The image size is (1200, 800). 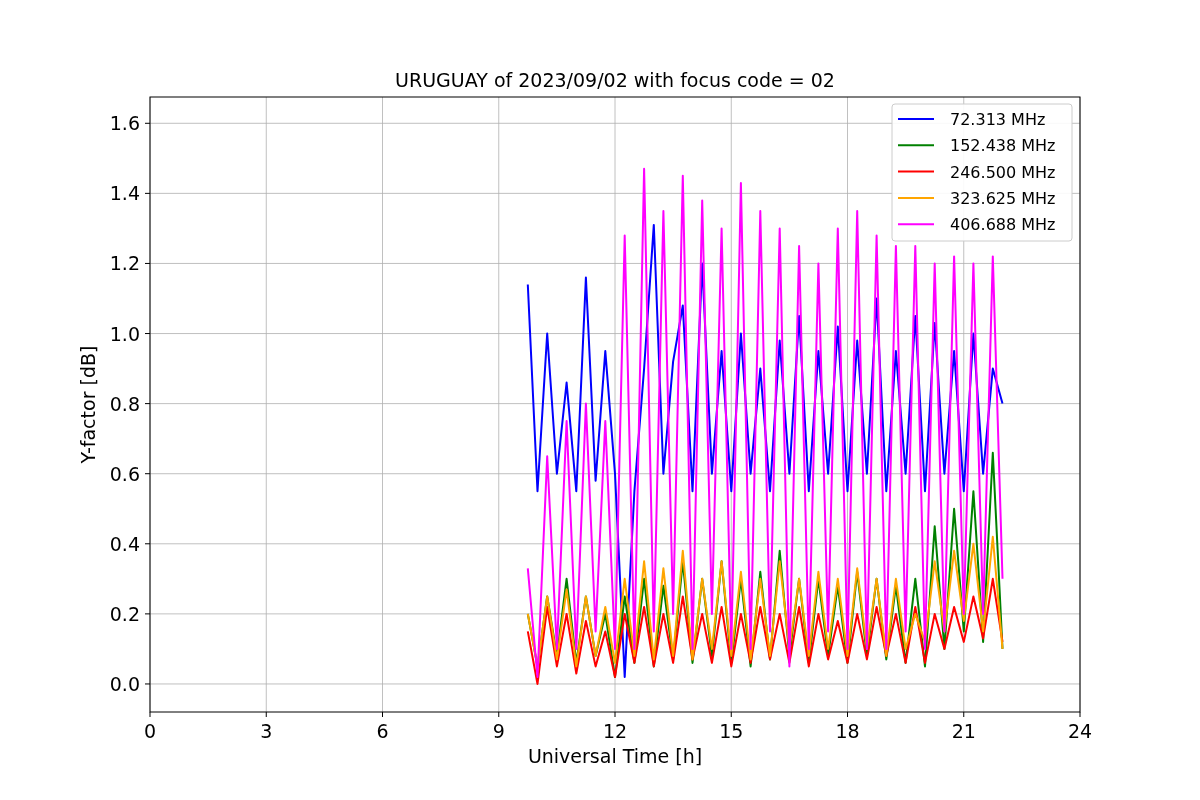 What do you see at coordinates (963, 731) in the screenshot?
I see `tick-label: 21` at bounding box center [963, 731].